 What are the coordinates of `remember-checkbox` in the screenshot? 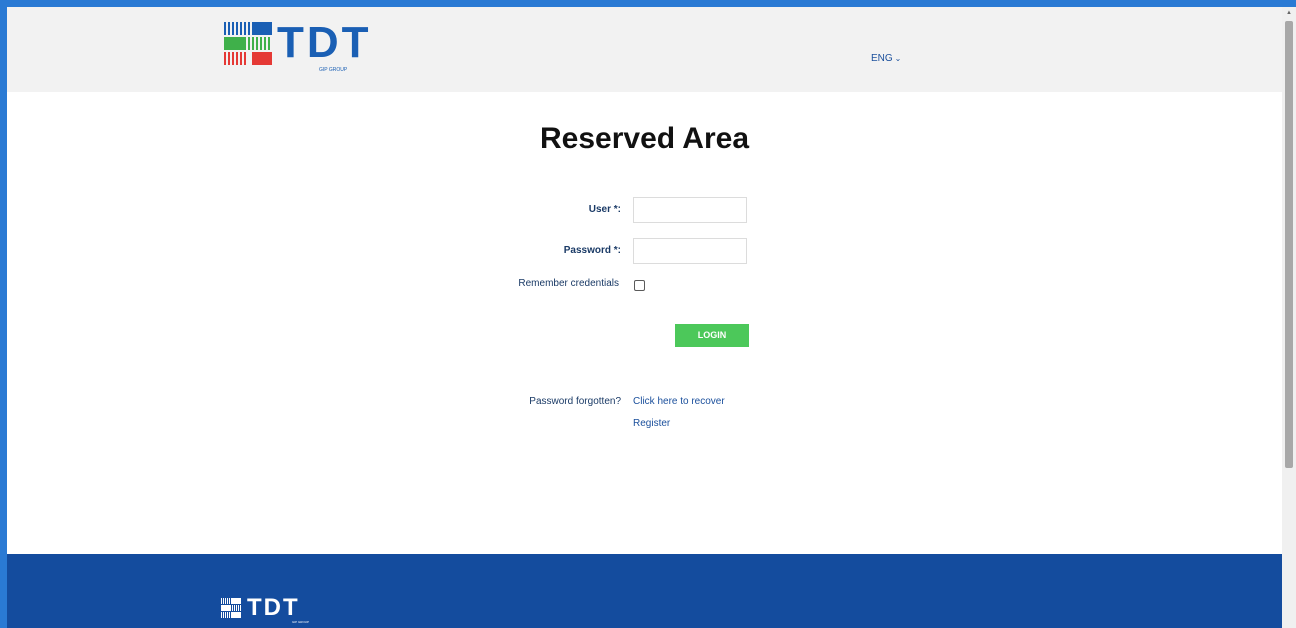 It's located at (639, 285).